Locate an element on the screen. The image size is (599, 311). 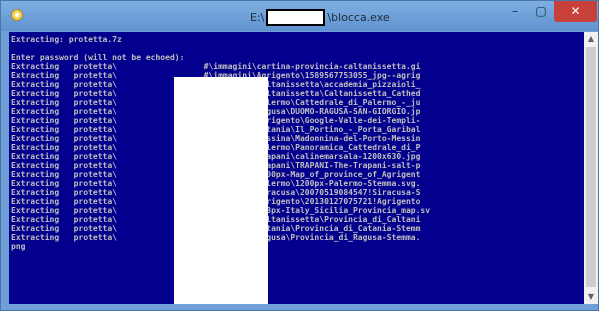
vertical-scrollbar: ▲ ▼ is located at coordinates (591, 168).